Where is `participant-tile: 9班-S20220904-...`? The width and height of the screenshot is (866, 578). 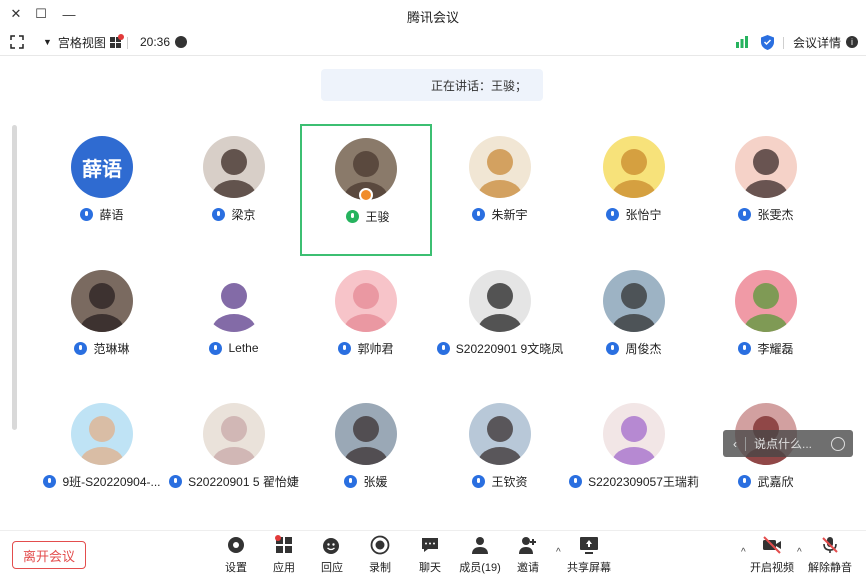
participant-tile: 9班-S20220904-... is located at coordinates (102, 457).